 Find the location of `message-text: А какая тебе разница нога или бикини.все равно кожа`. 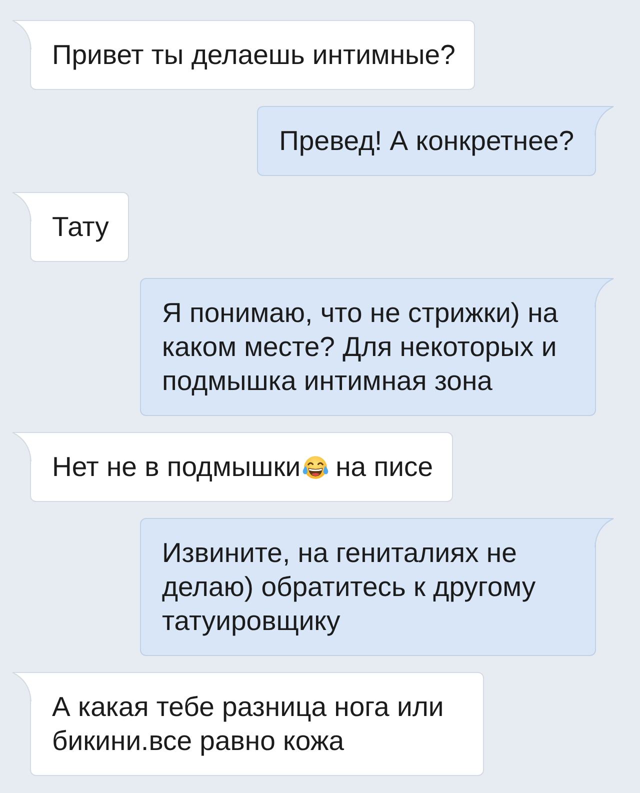

message-text: А какая тебе разница нога или бикини.все равно кожа is located at coordinates (248, 723).